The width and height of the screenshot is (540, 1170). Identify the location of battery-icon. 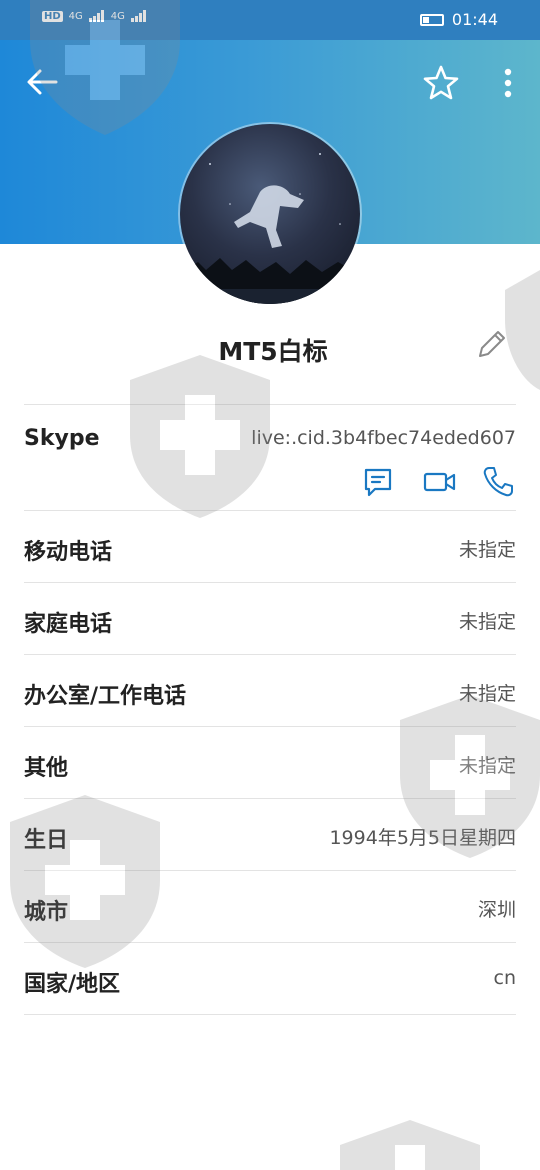
(431, 19).